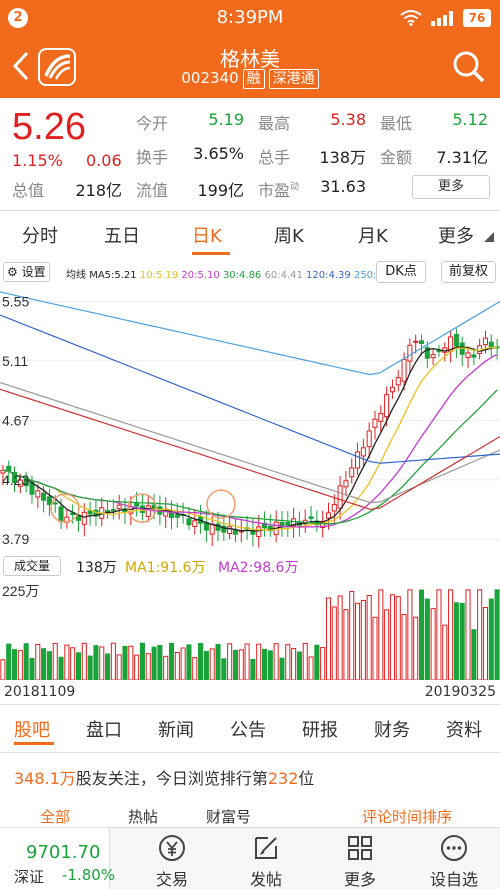 This screenshot has height=889, width=500. What do you see at coordinates (40, 235) in the screenshot?
I see `tab-intraday: 分时` at bounding box center [40, 235].